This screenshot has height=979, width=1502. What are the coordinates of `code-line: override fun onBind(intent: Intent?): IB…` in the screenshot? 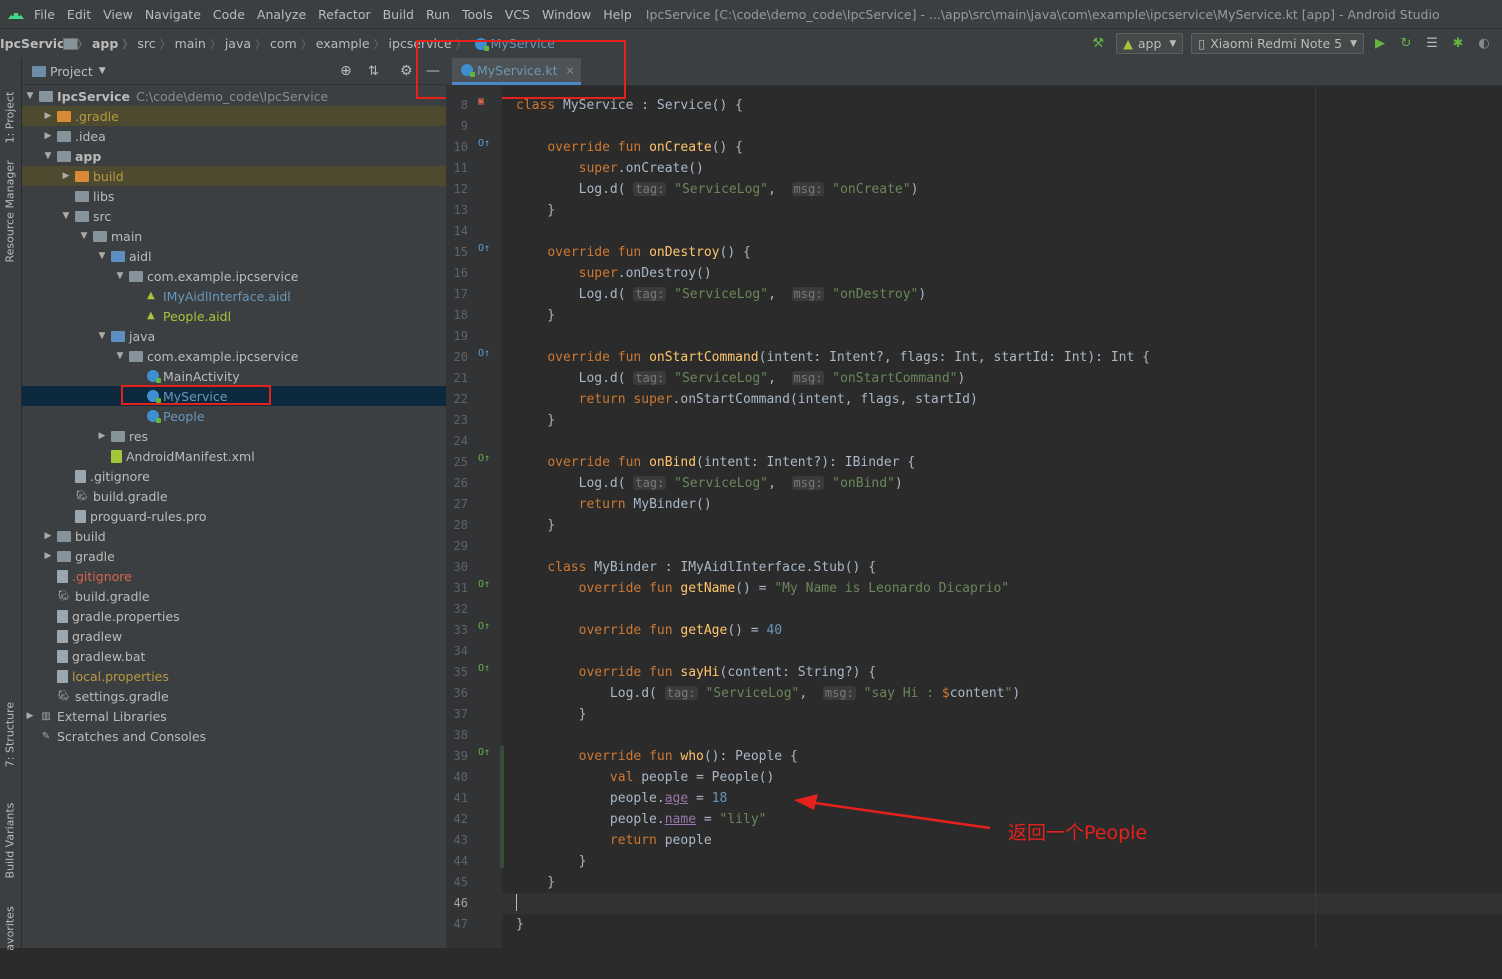 It's located at (731, 462).